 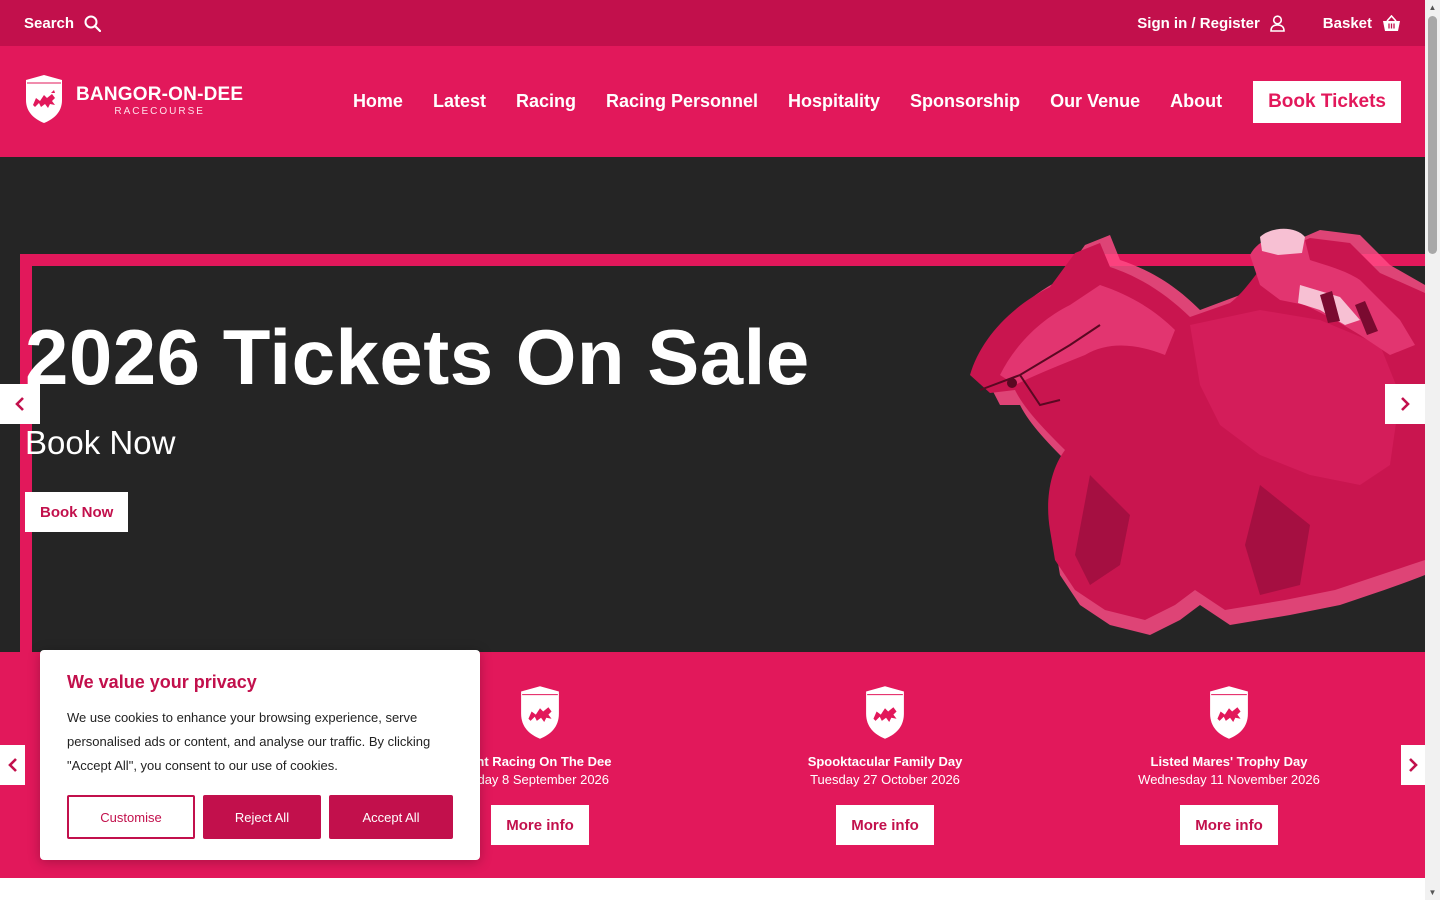 I want to click on book-tickets-button: Book Tickets, so click(x=1327, y=101).